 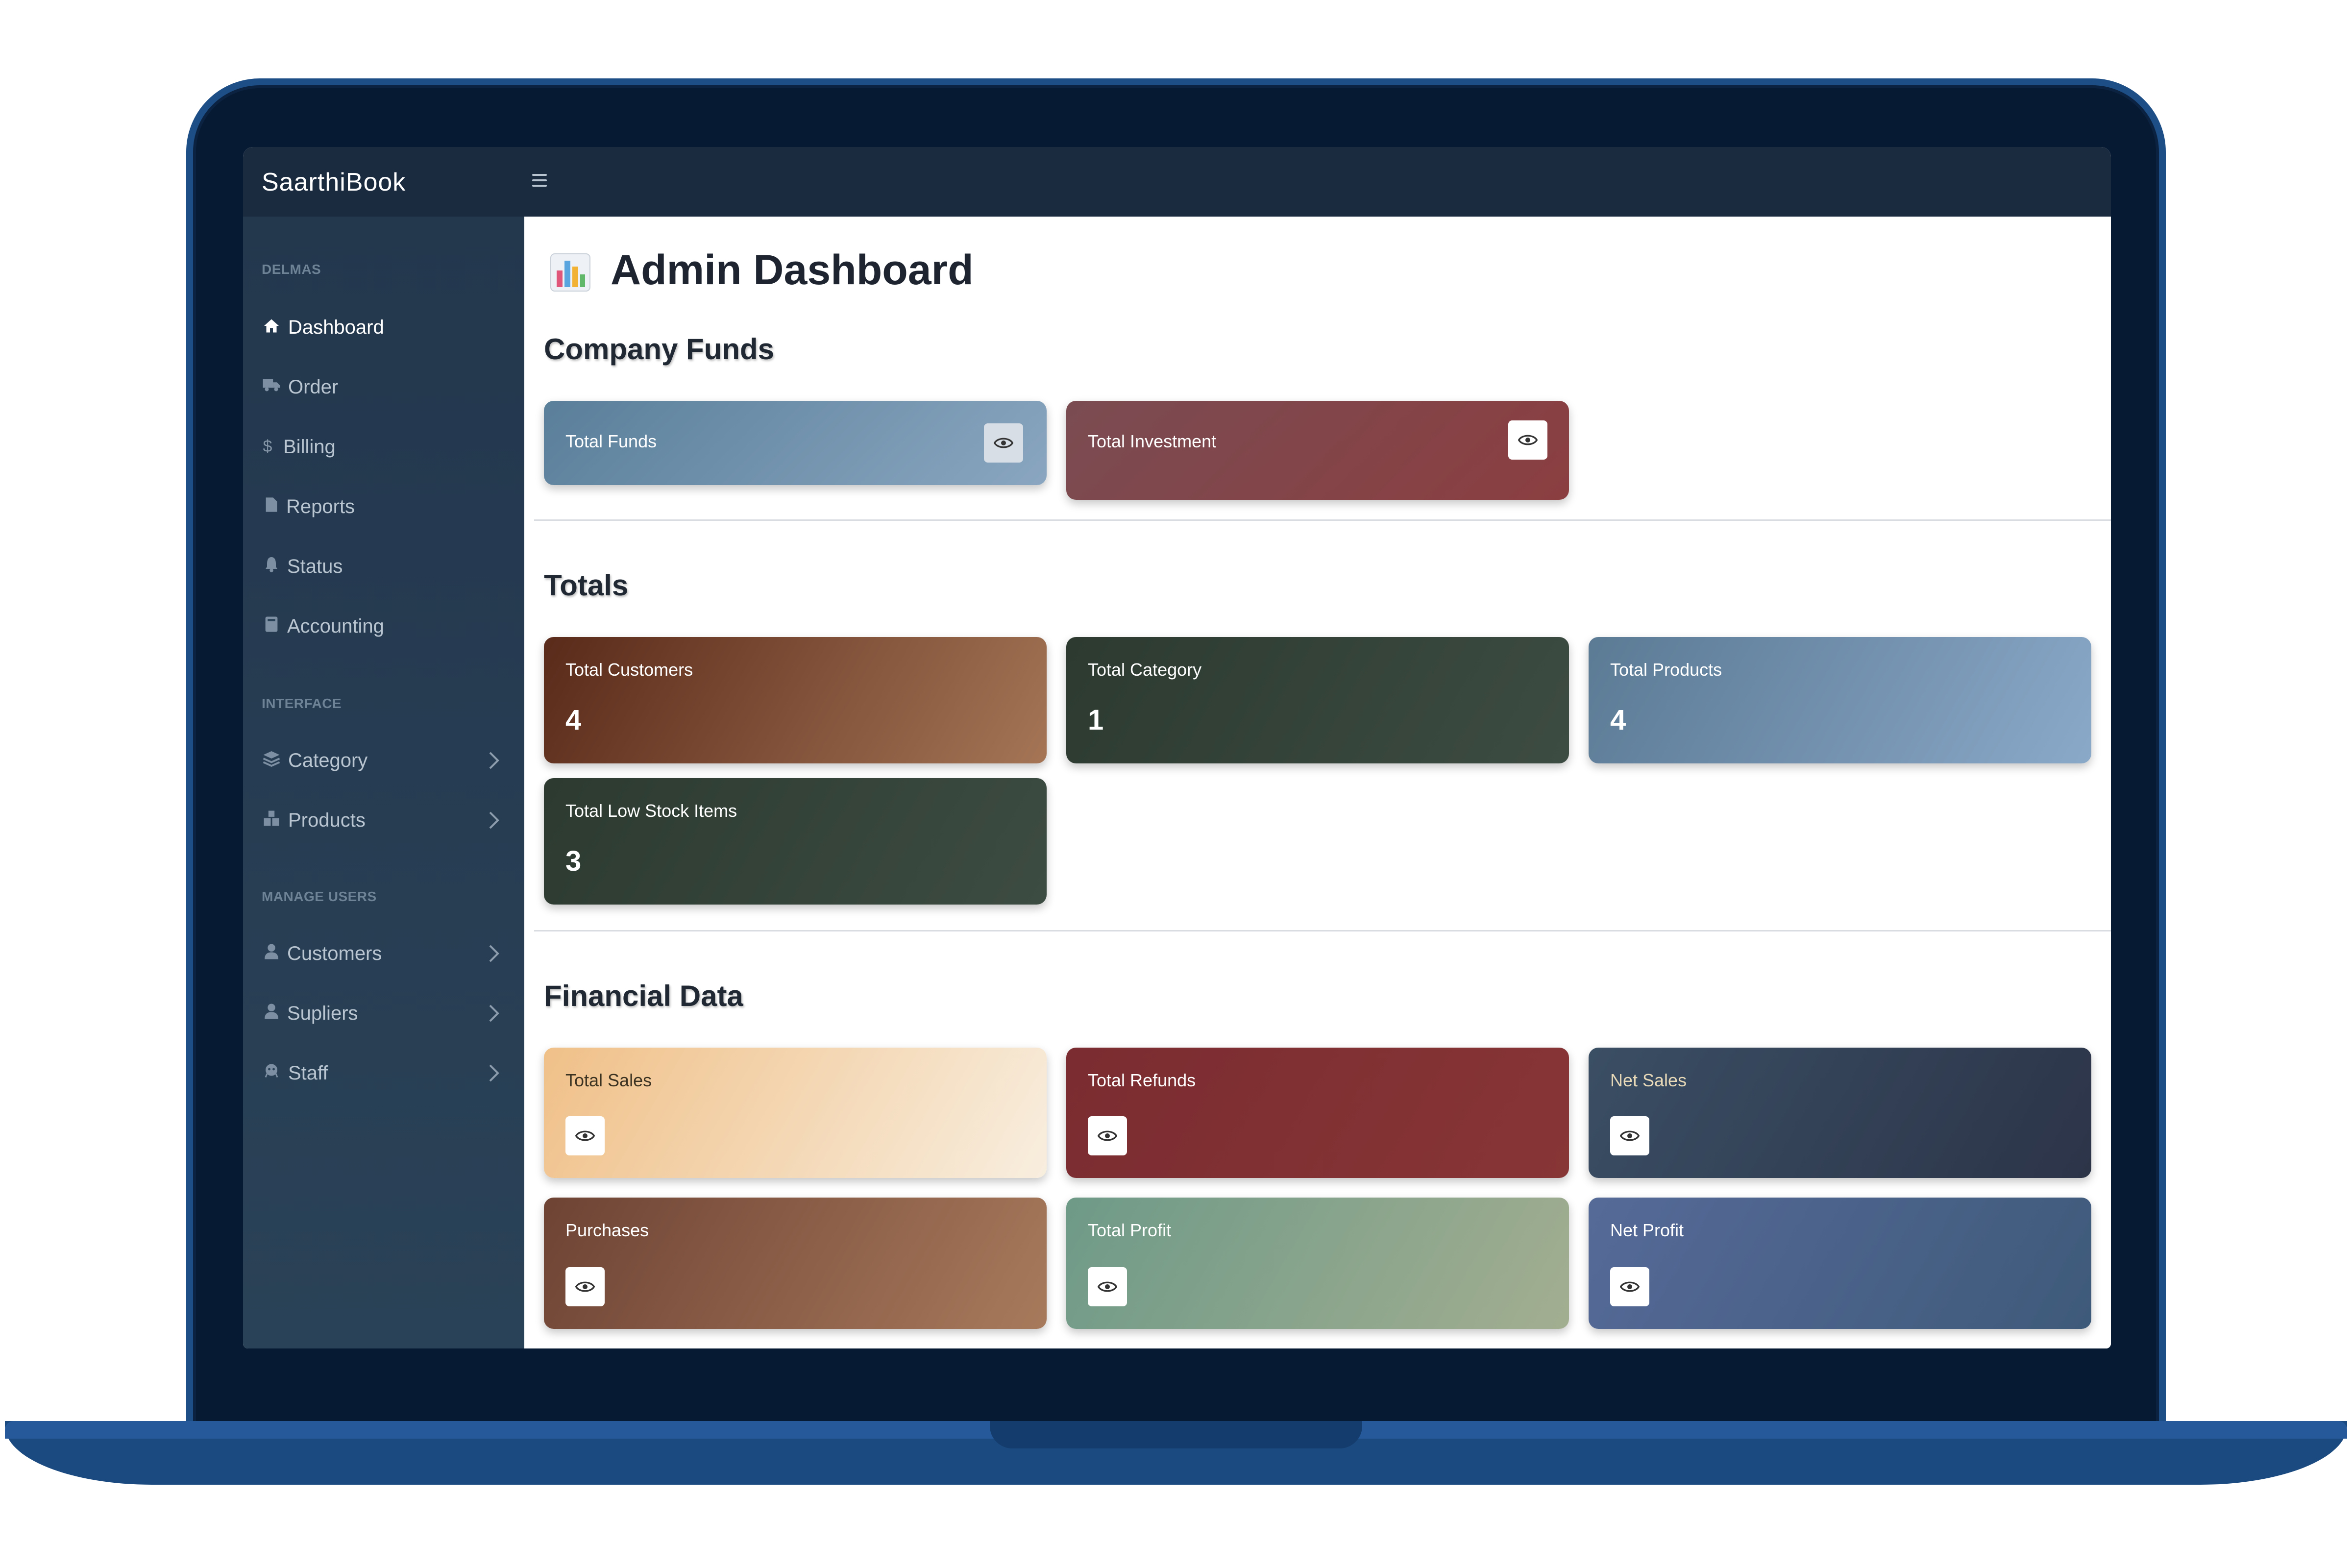 I want to click on sidebar: DELMAS Dashboard Order $ Billing Reports, so click(x=383, y=782).